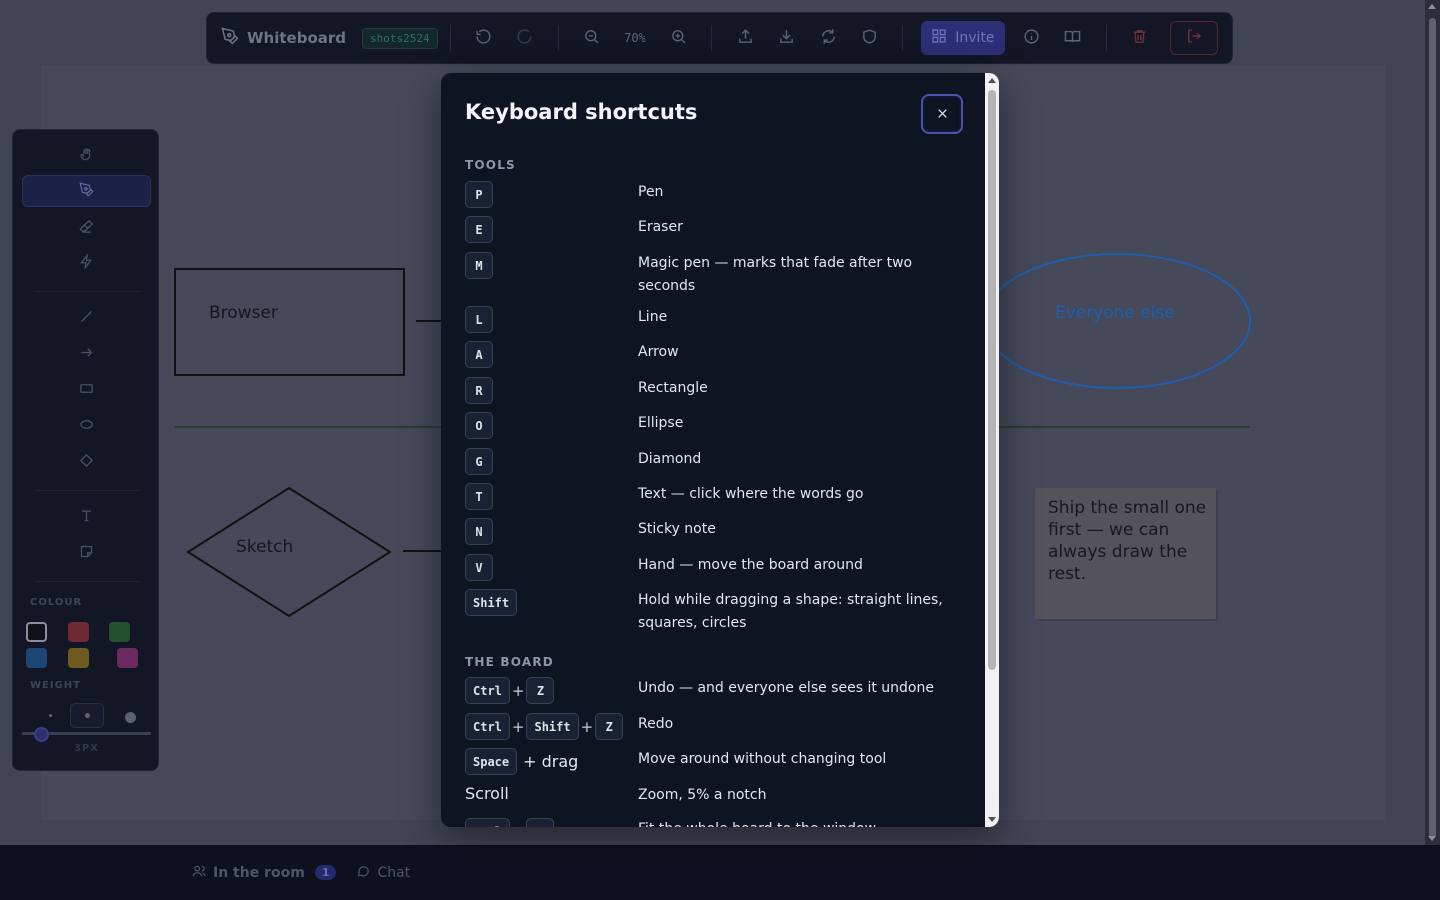 This screenshot has height=900, width=1440. I want to click on everyone-label: Everyone else, so click(1115, 313).